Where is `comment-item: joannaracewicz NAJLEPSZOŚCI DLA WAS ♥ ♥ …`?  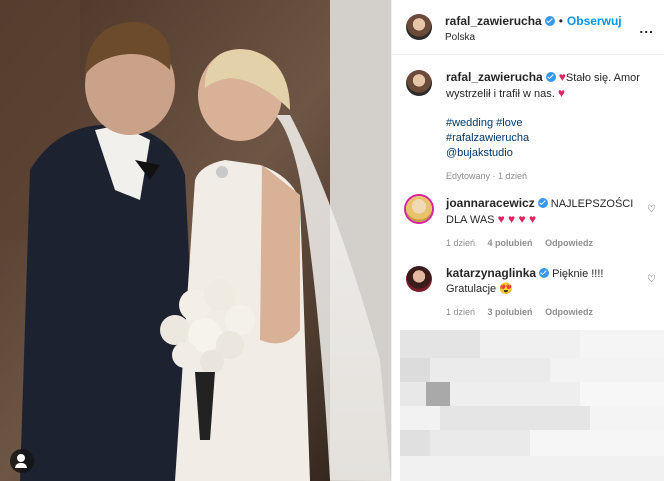 comment-item: joannaracewicz NAJLEPSZOŚCI DLA WAS ♥ ♥ … is located at coordinates (531, 222).